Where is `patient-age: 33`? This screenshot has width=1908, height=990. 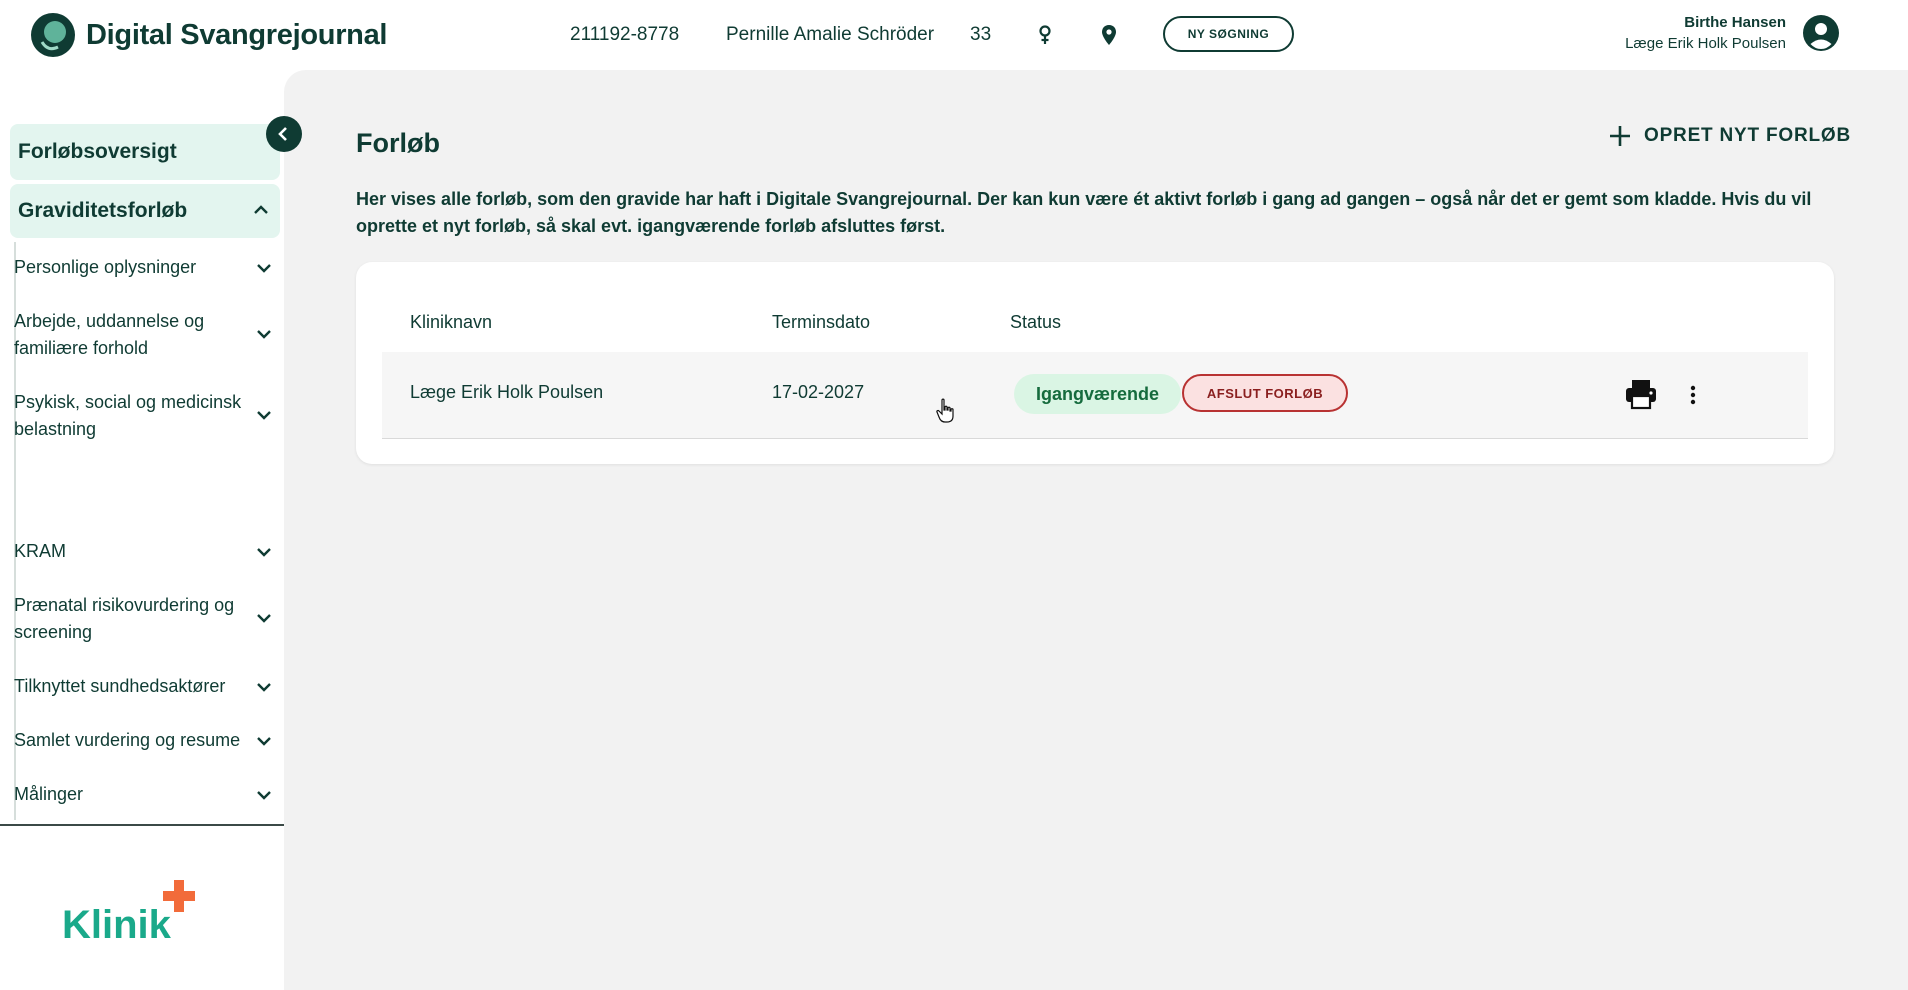 patient-age: 33 is located at coordinates (981, 34).